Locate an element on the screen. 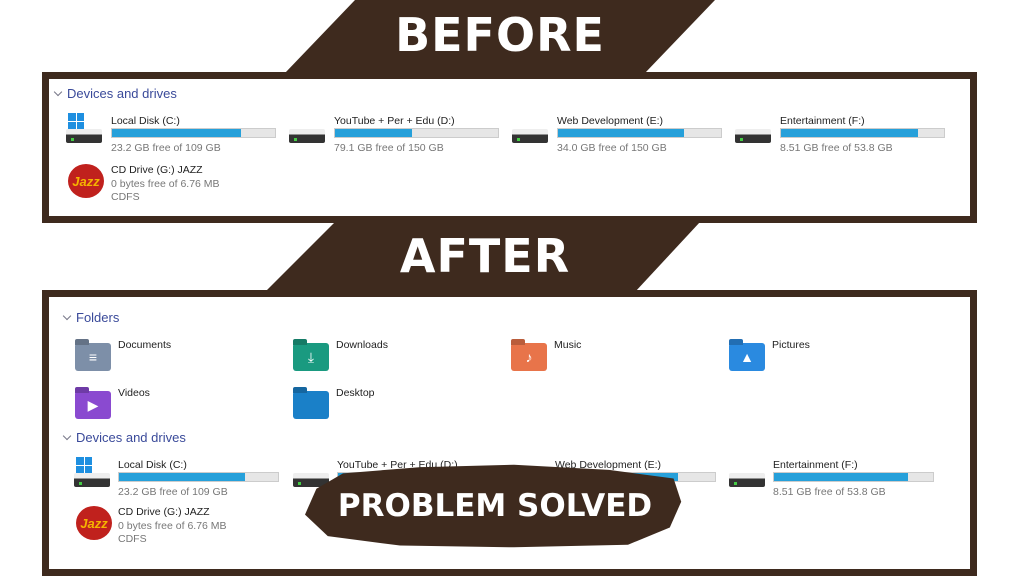 The image size is (1024, 576). drive-free-space: 79.1 GB free of 150 GB is located at coordinates (389, 148).